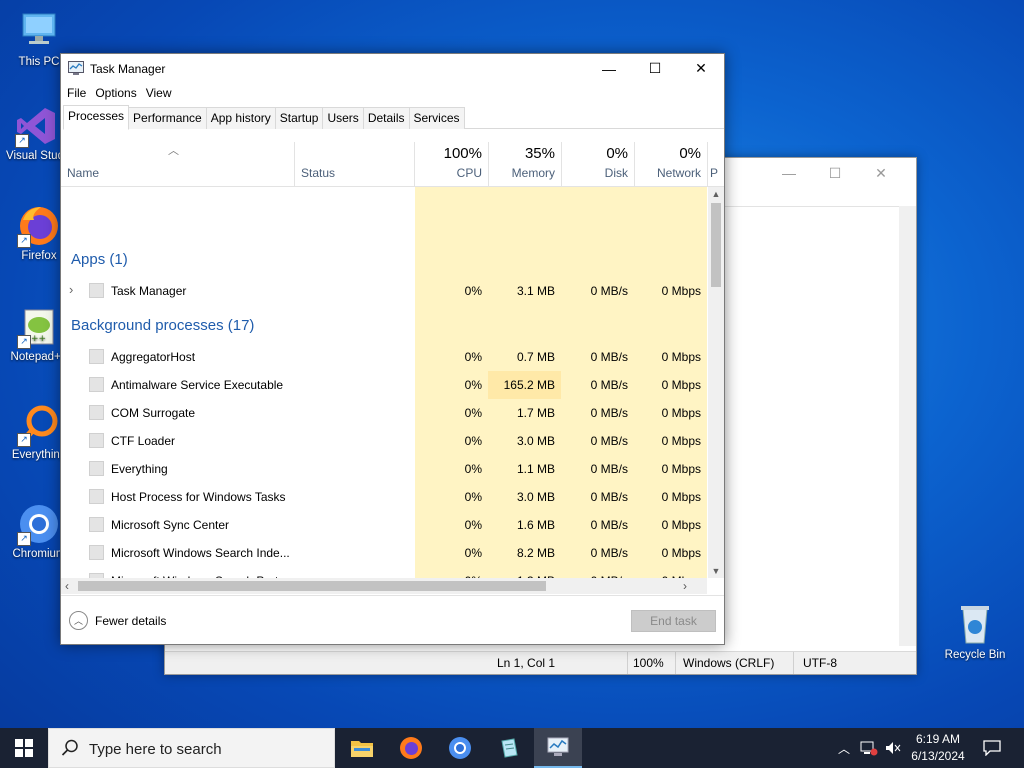 Image resolution: width=1024 pixels, height=768 pixels. Describe the element at coordinates (526, 663) in the screenshot. I see `cursor-position: Ln 1, Col 1` at that location.